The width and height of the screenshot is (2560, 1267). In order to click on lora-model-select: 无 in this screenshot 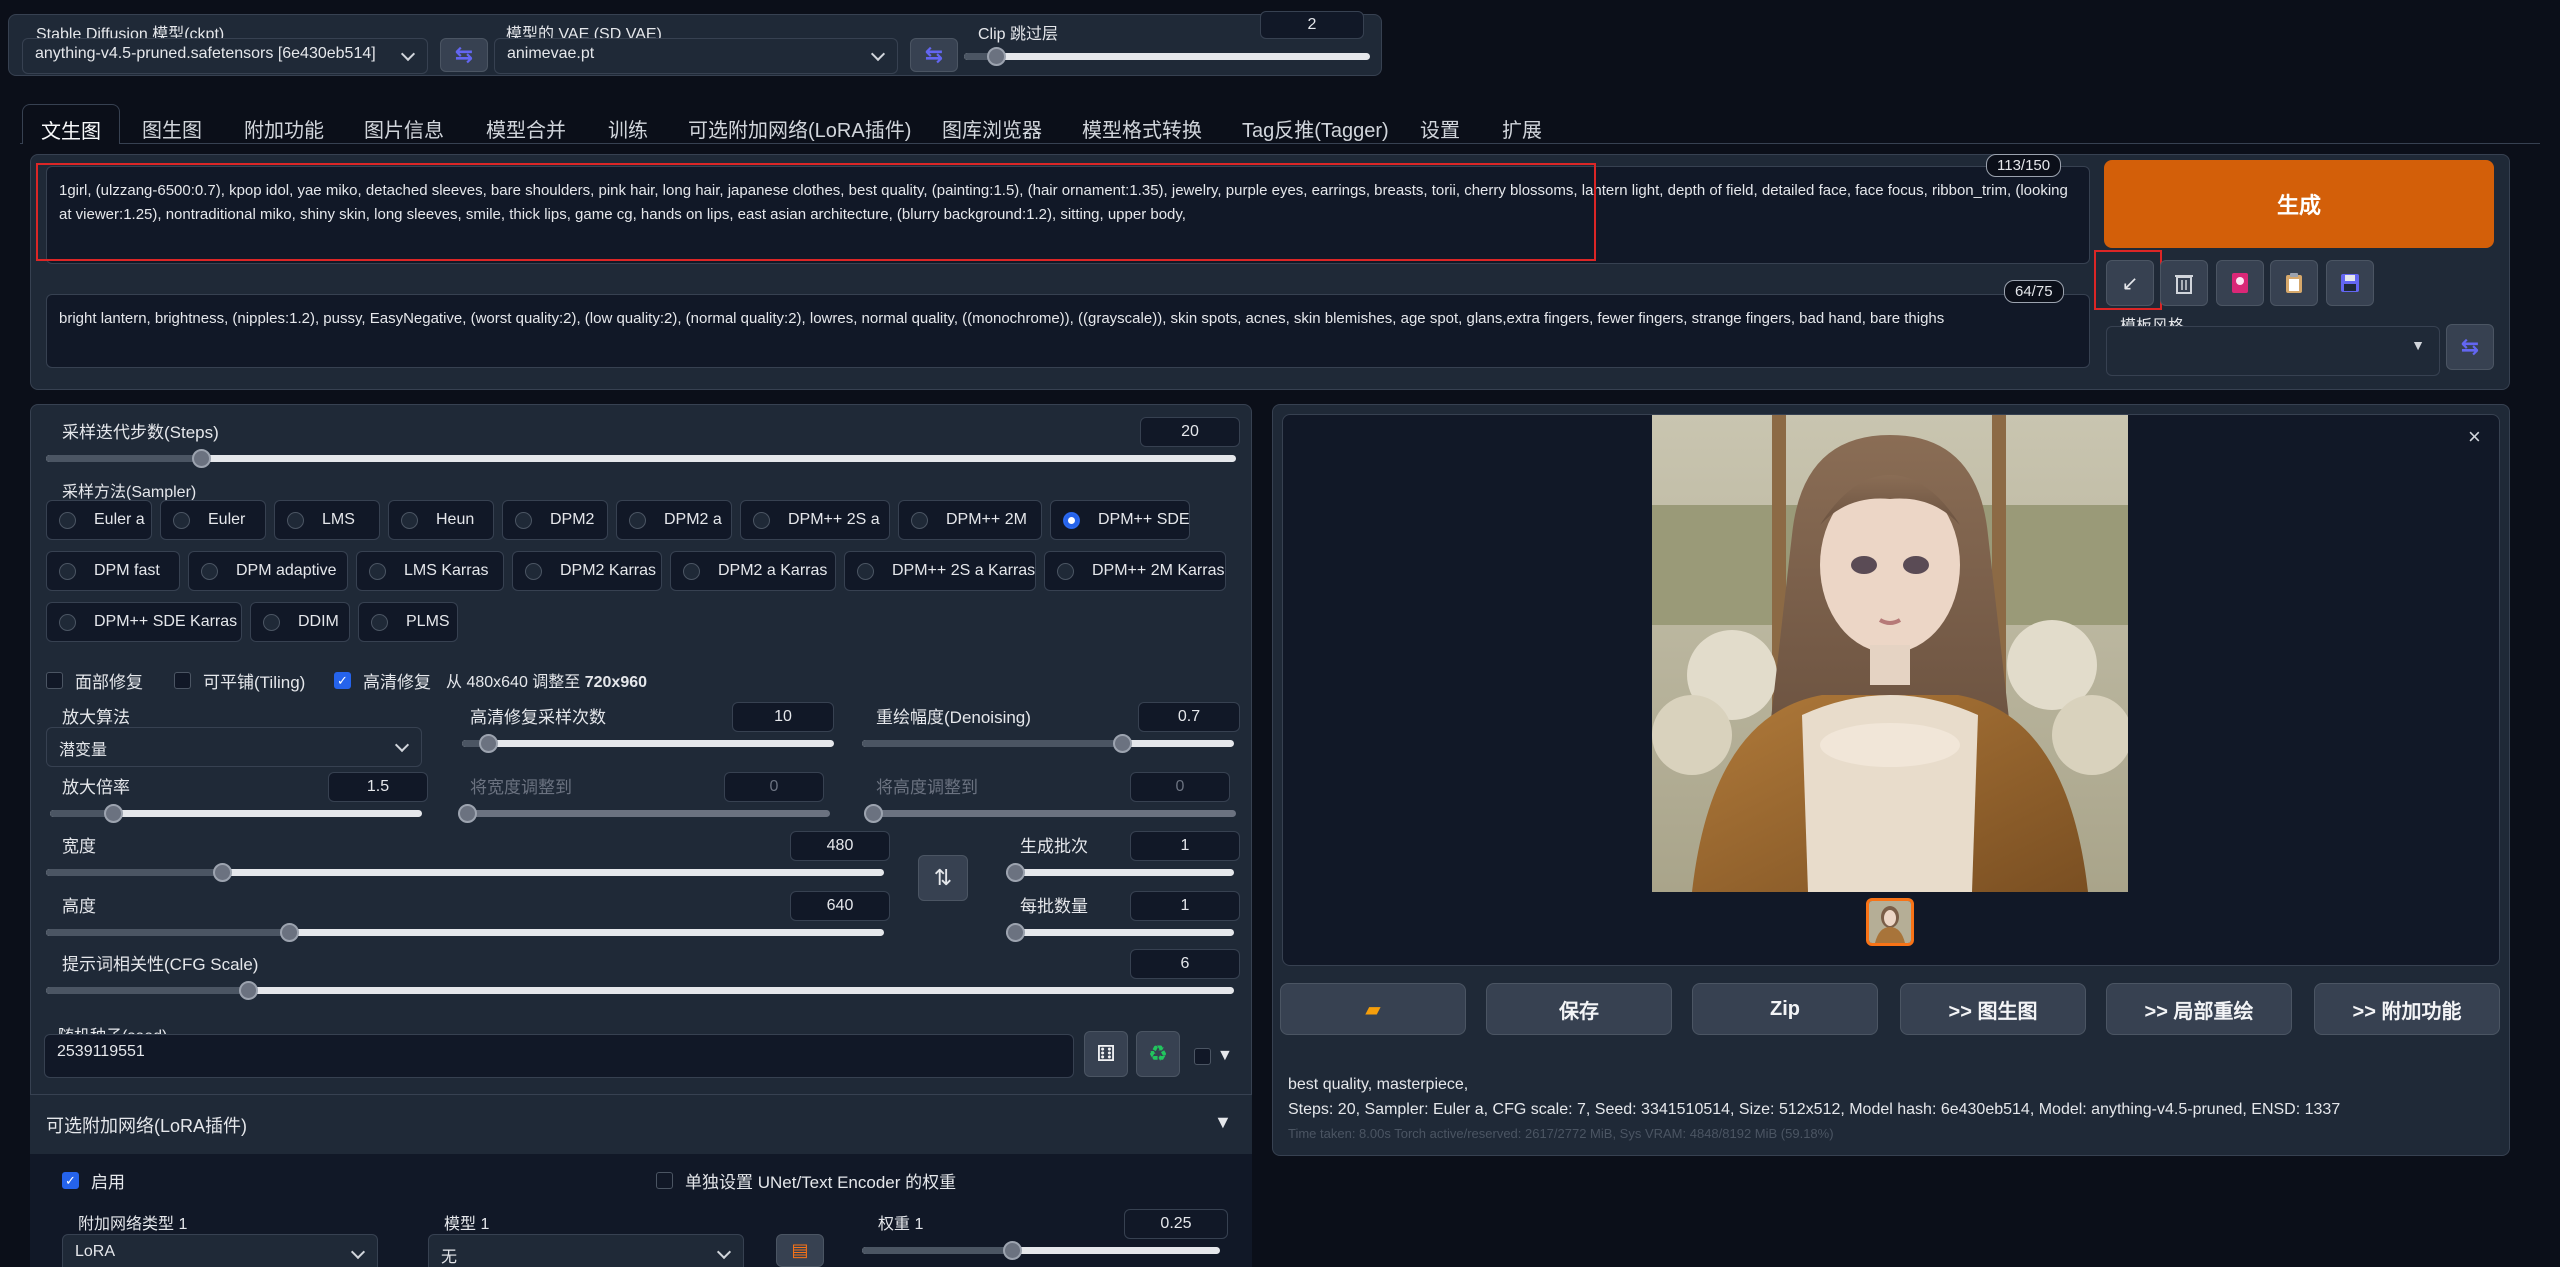, I will do `click(586, 1250)`.